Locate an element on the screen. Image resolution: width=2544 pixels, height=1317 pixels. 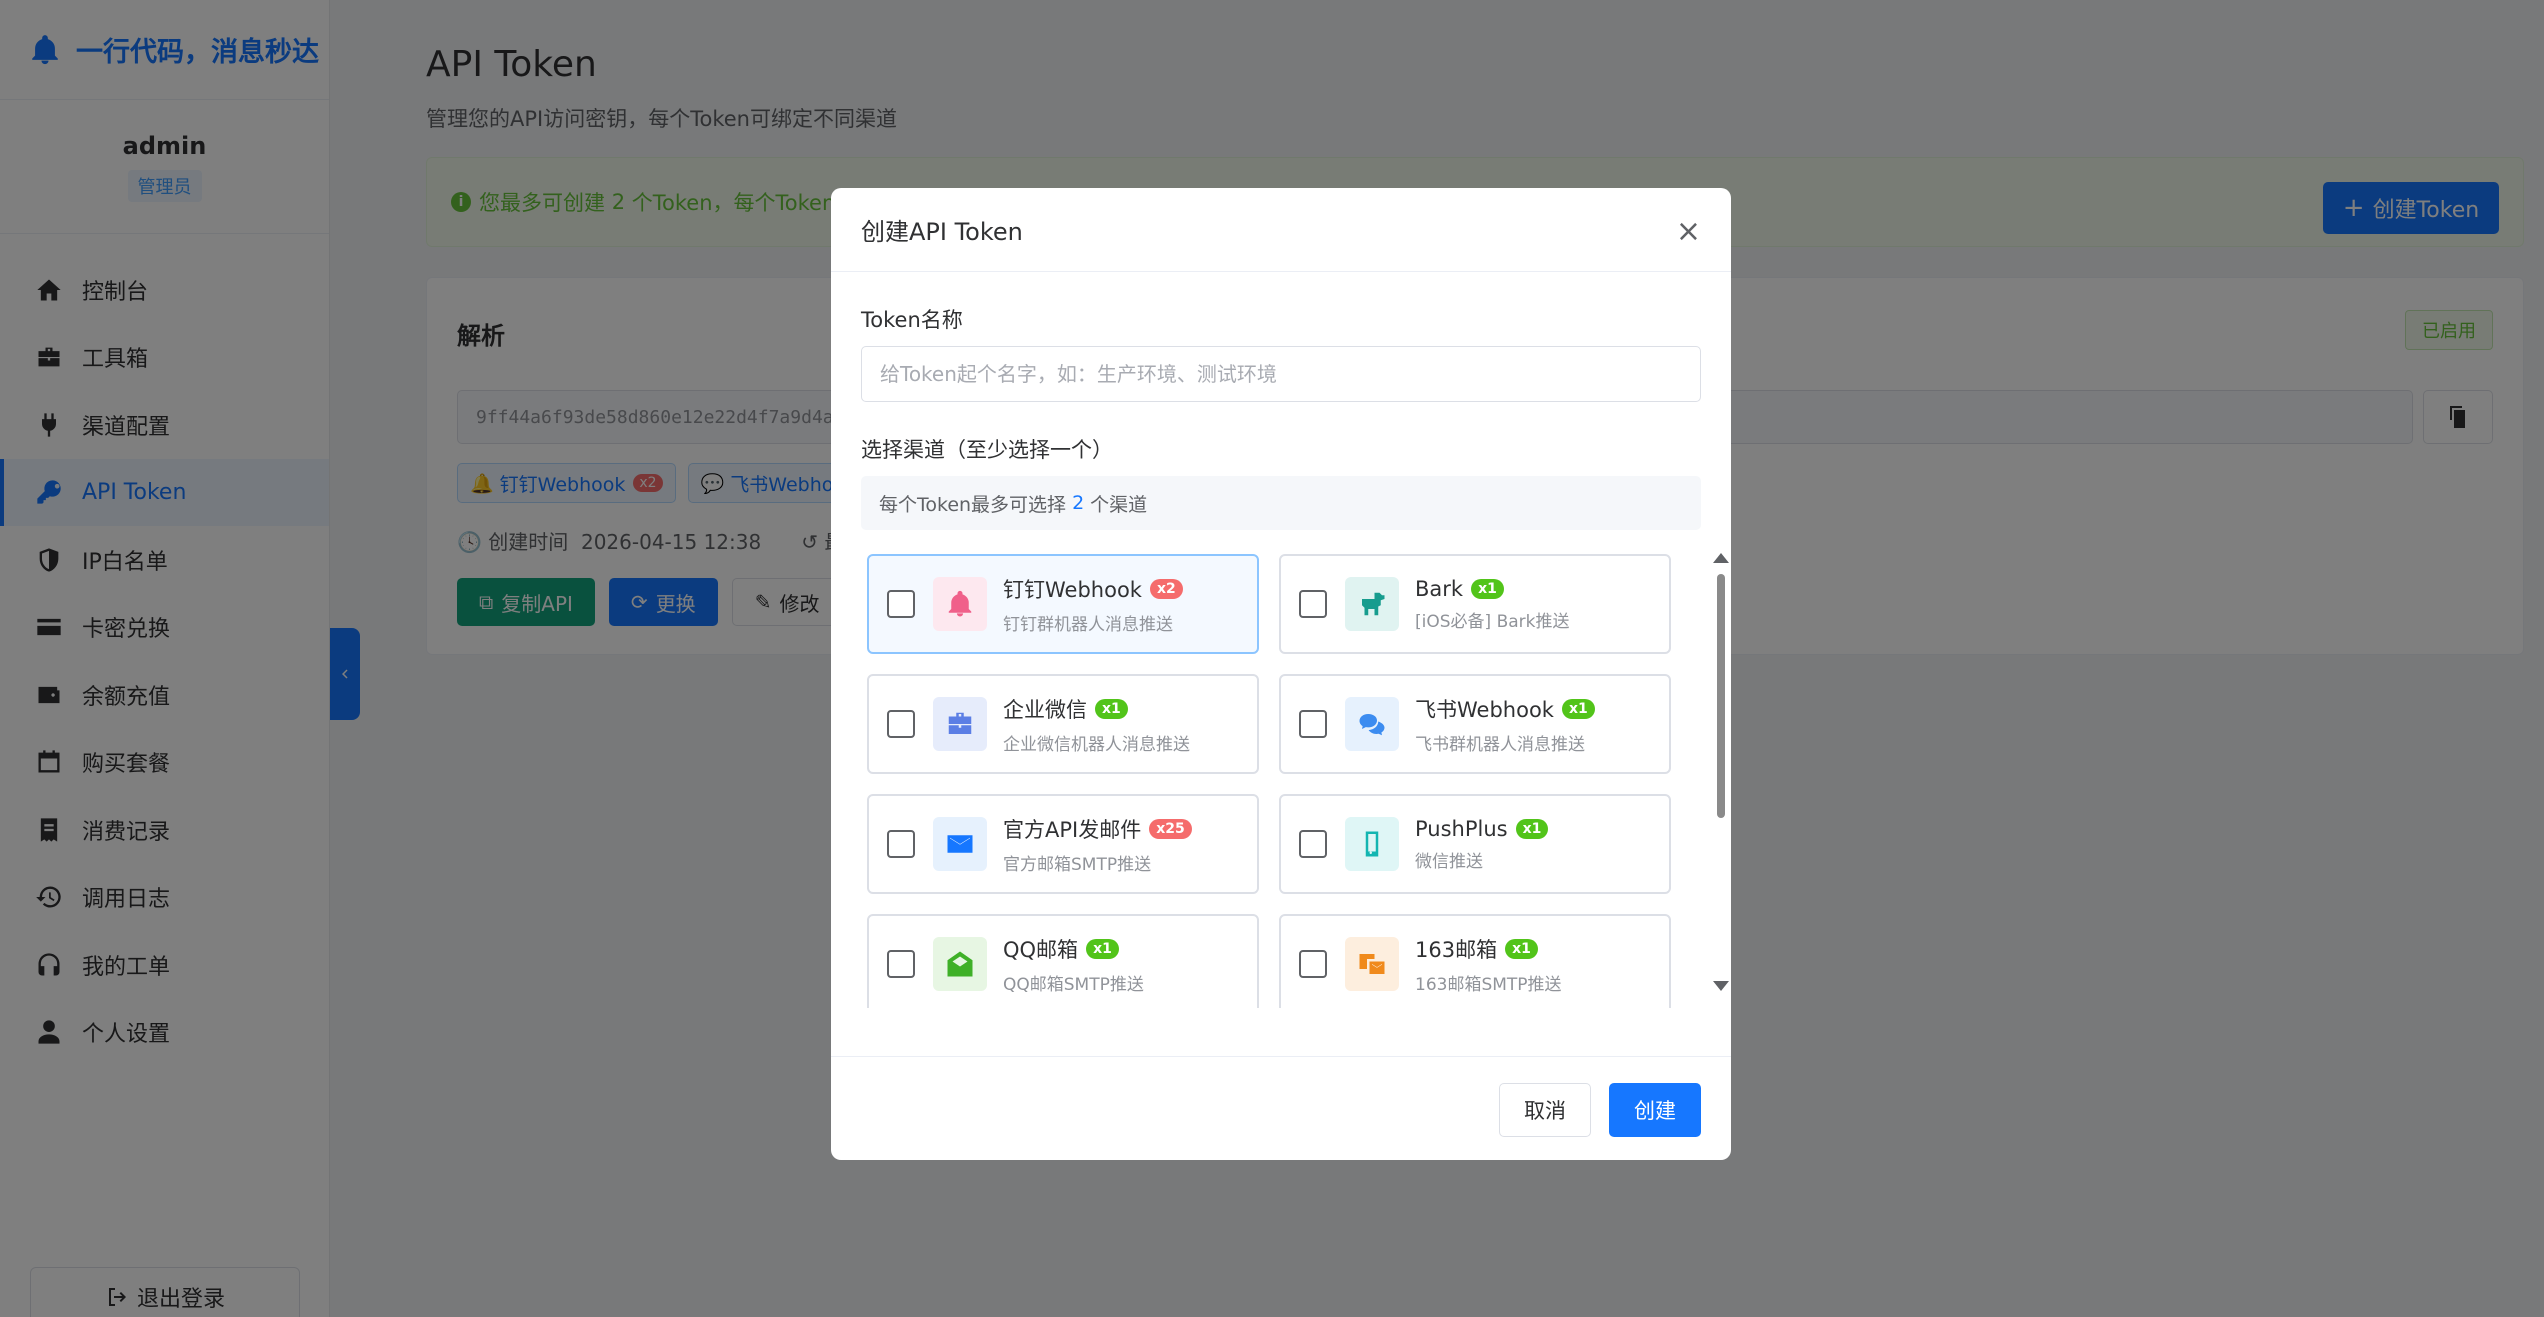
channel-option-163-mail: 163邮箱 x1 163邮箱SMTP推送 is located at coordinates (1475, 961).